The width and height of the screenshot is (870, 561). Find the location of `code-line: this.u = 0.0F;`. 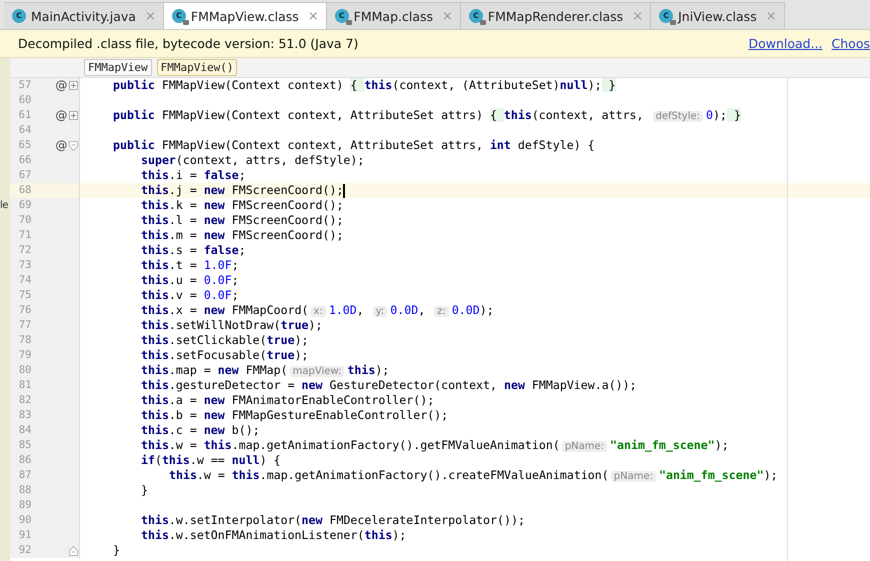

code-line: this.u = 0.0F; is located at coordinates (190, 280).